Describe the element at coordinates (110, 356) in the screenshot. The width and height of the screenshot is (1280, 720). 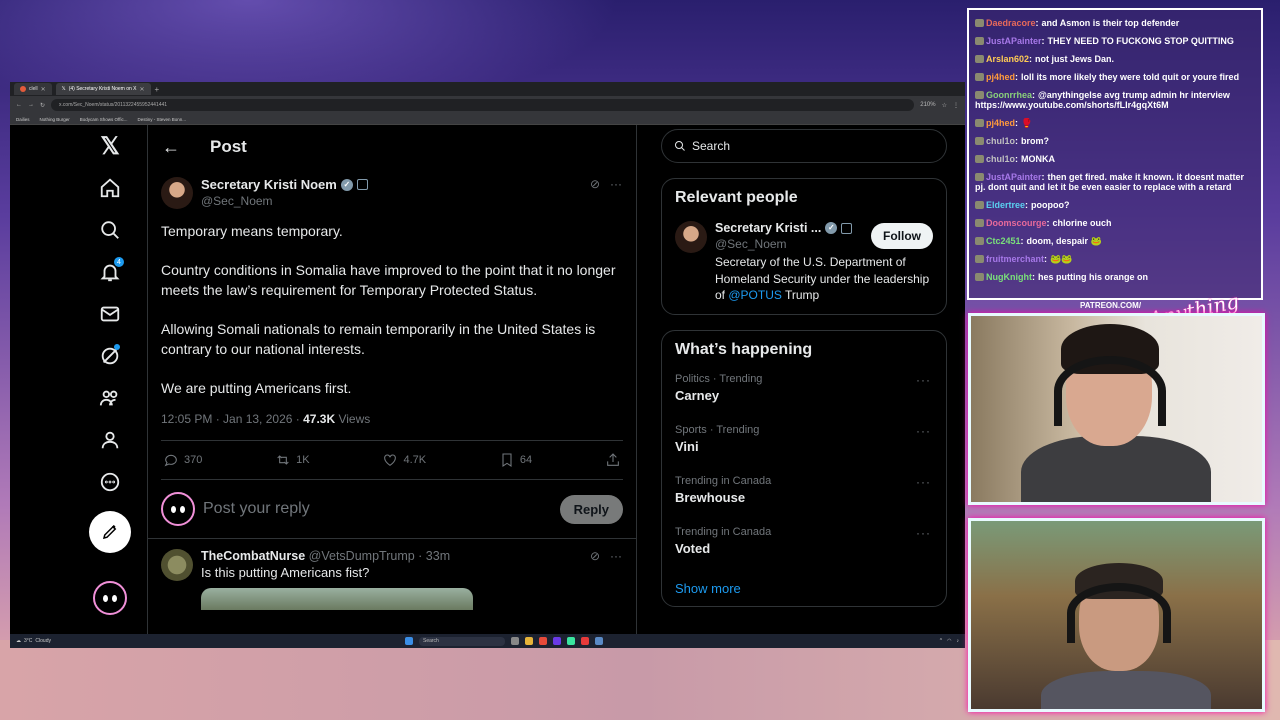
I see `grok-icon` at that location.